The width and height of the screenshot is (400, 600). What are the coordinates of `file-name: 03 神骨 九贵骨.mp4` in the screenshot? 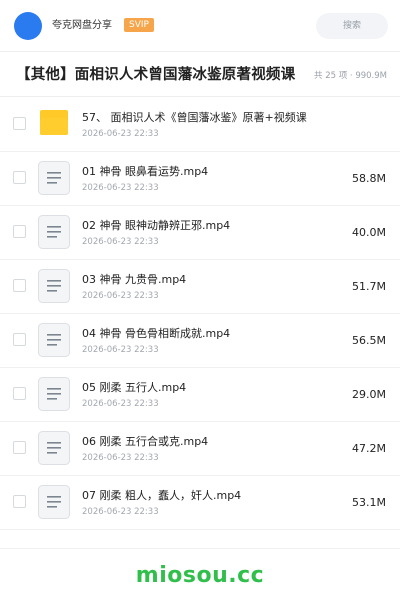 It's located at (134, 280).